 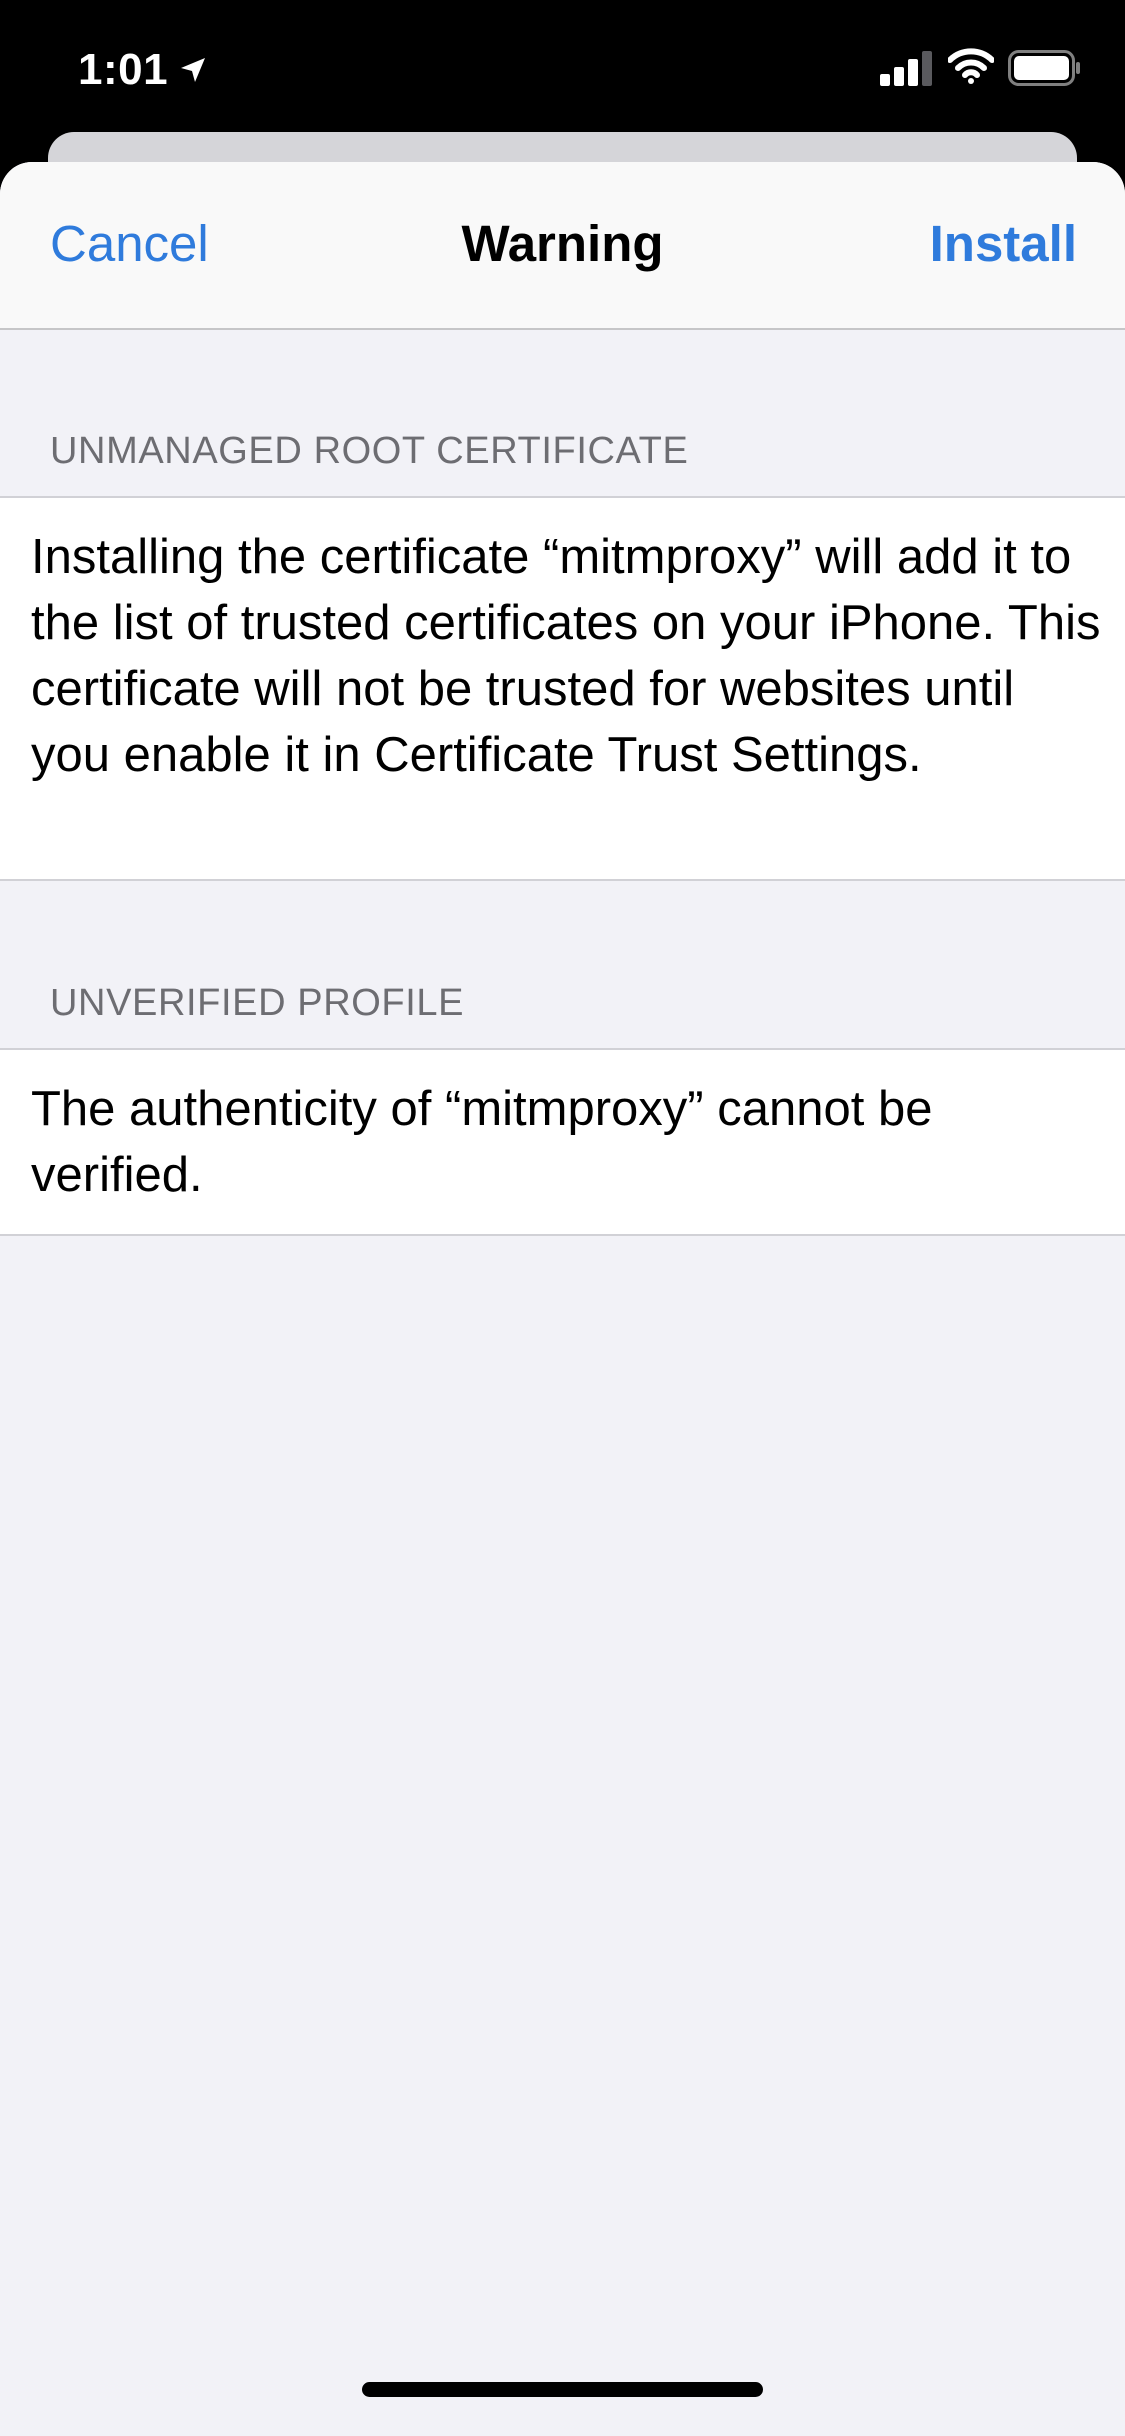 I want to click on battery-icon, so click(x=1045, y=68).